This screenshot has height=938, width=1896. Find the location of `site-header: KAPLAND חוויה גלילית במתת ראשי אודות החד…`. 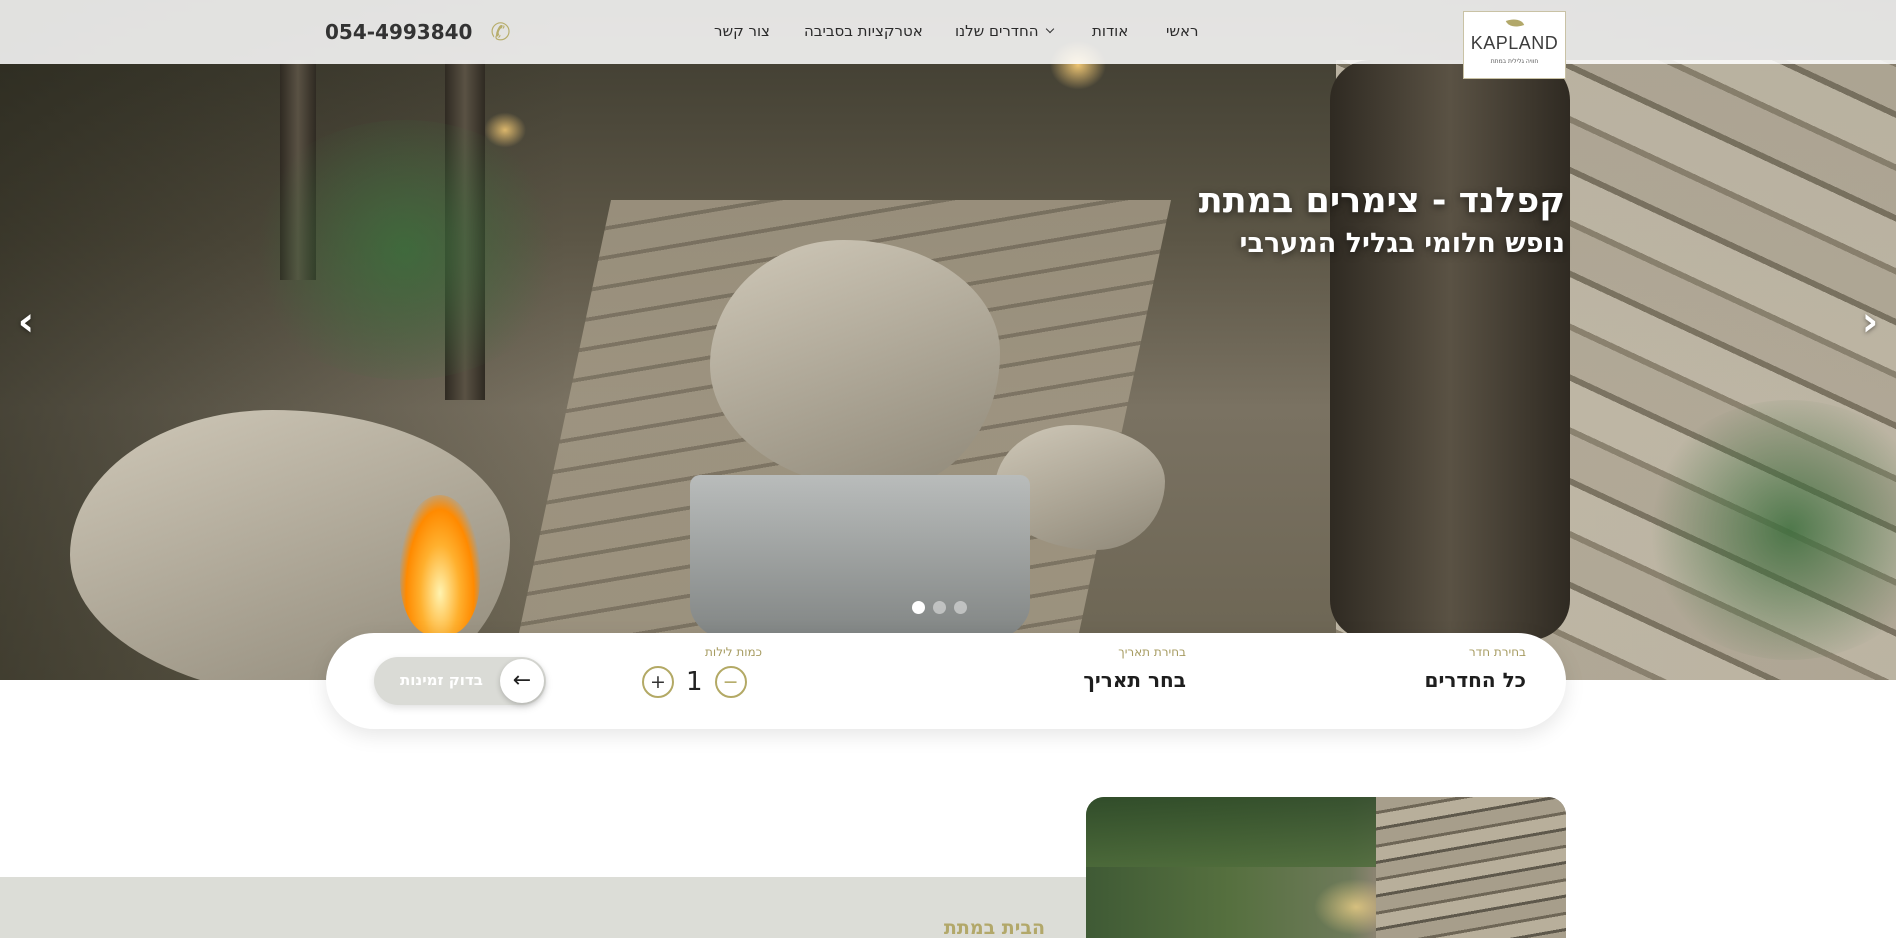

site-header: KAPLAND חוויה גלילית במתת ראשי אודות החד… is located at coordinates (948, 39).